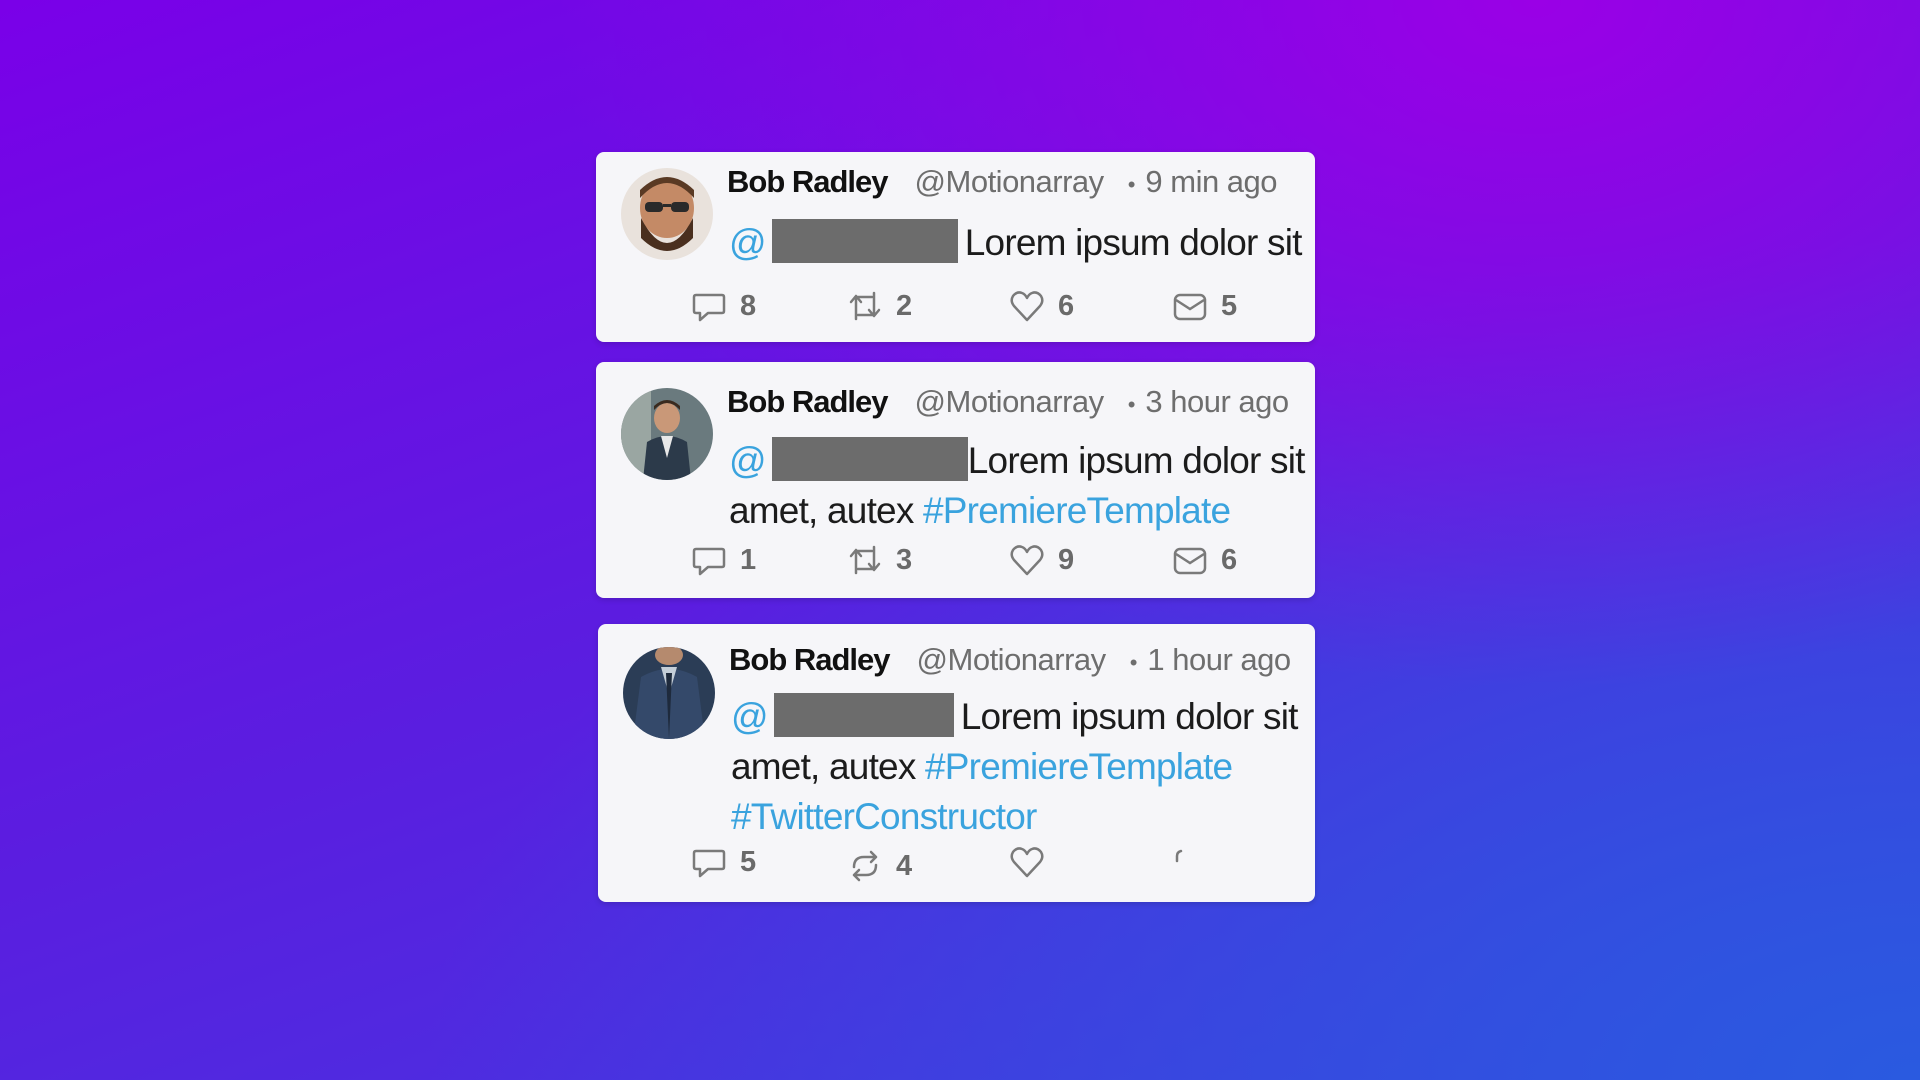 The width and height of the screenshot is (1920, 1080). Describe the element at coordinates (904, 305) in the screenshot. I see `retweet-count: 2` at that location.